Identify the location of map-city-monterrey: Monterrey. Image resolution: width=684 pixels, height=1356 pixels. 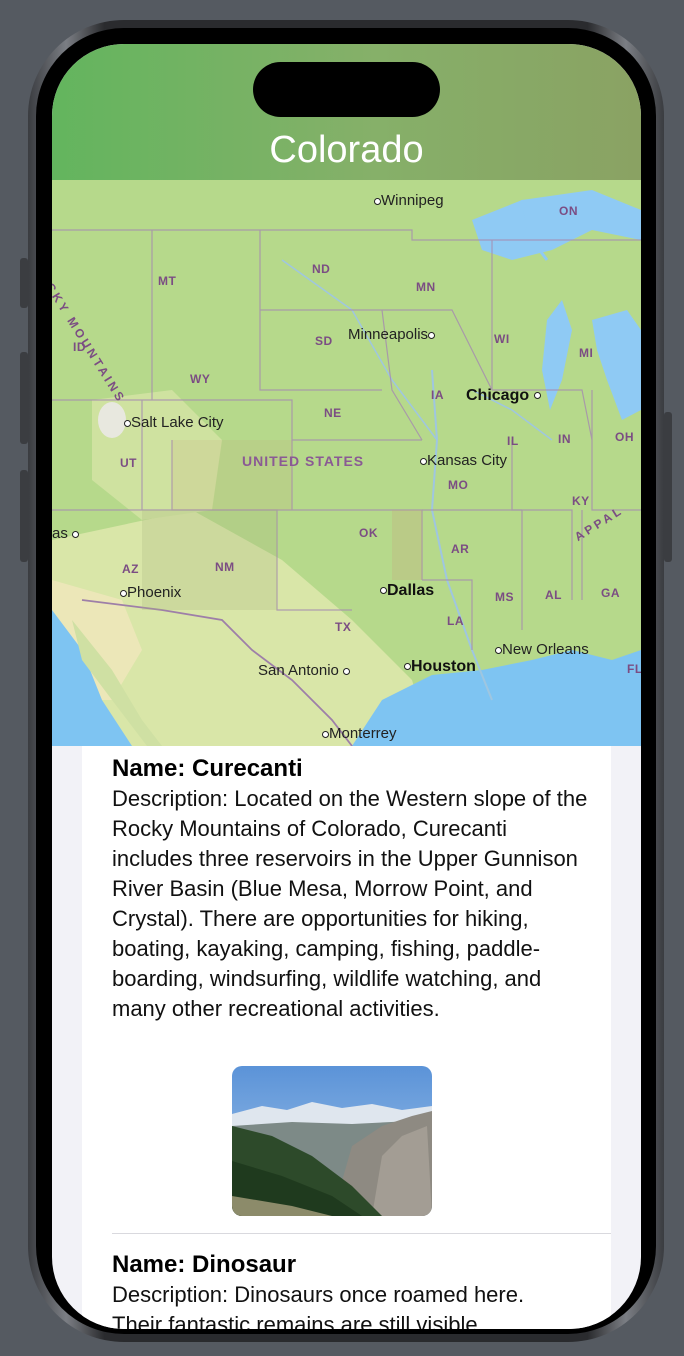
(359, 733).